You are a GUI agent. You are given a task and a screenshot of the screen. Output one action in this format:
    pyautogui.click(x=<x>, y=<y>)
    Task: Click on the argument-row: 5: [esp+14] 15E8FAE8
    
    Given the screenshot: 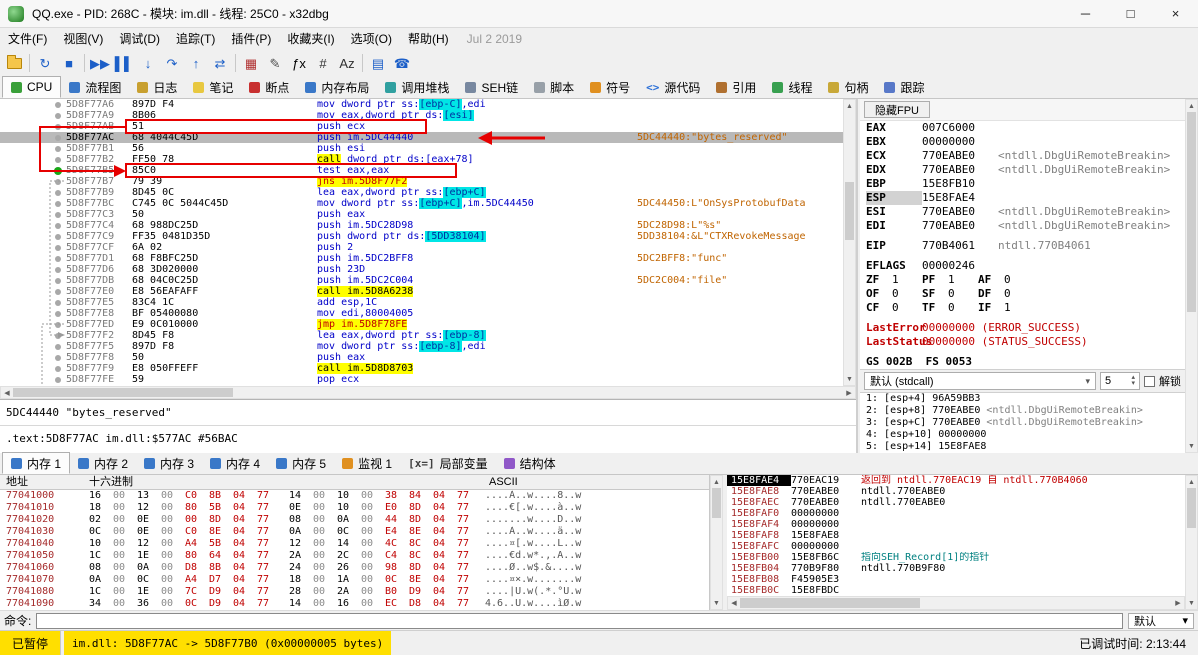 What is the action you would take?
    pyautogui.click(x=1022, y=447)
    